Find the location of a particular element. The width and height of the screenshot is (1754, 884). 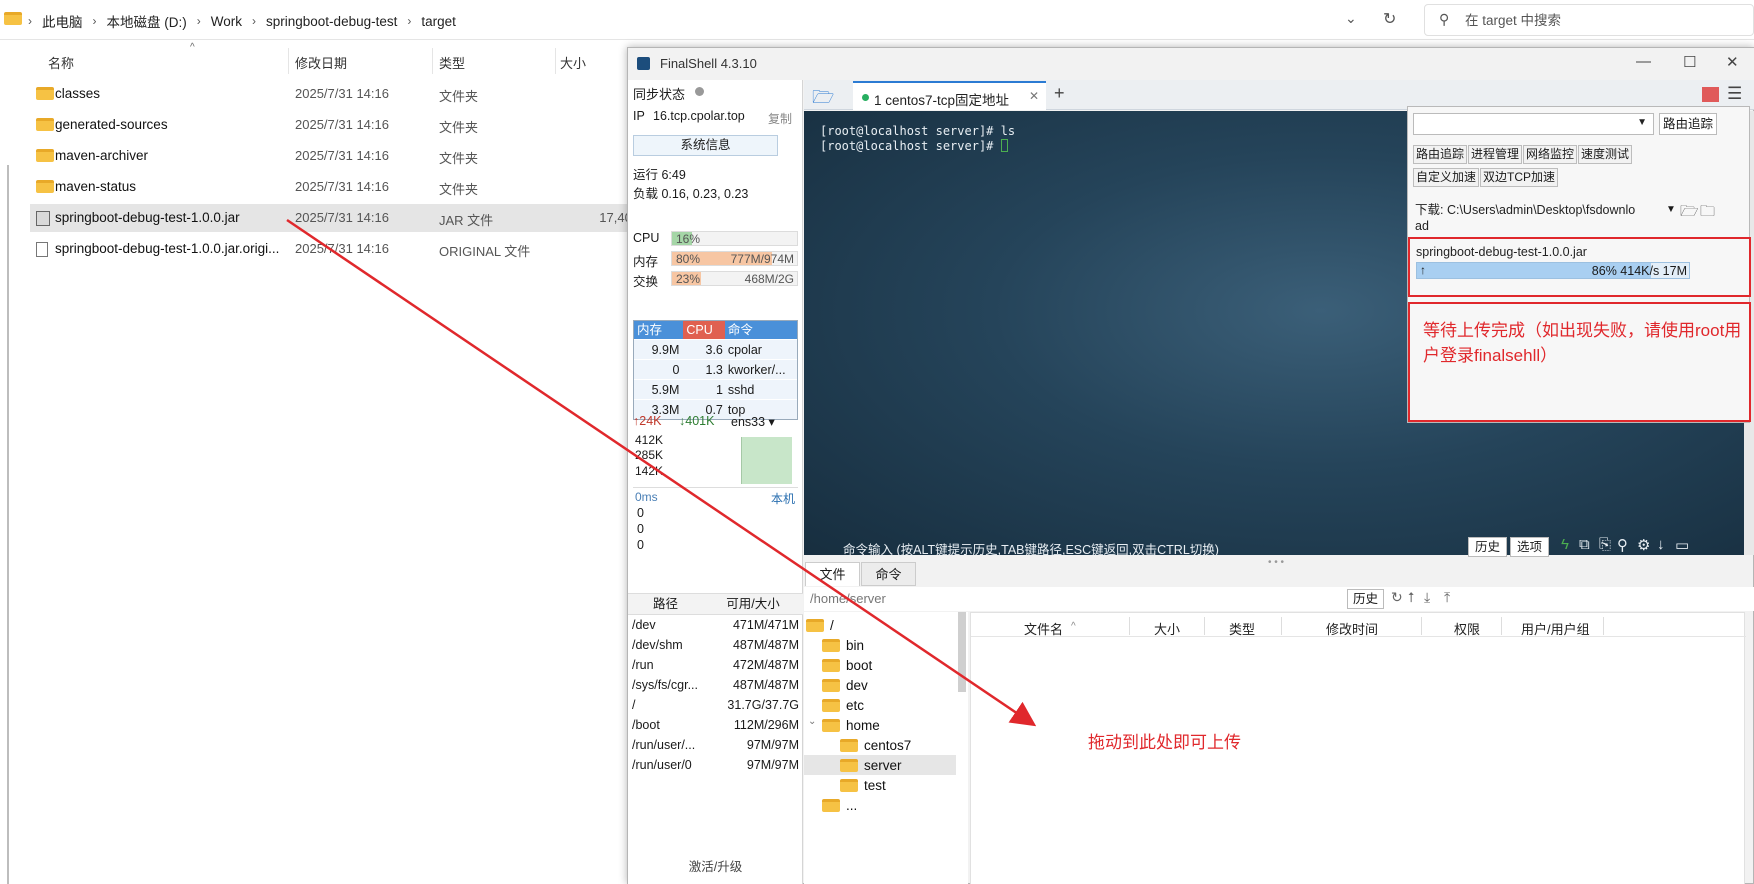

activate-upgrade-link: 激活/升级 is located at coordinates (715, 865).